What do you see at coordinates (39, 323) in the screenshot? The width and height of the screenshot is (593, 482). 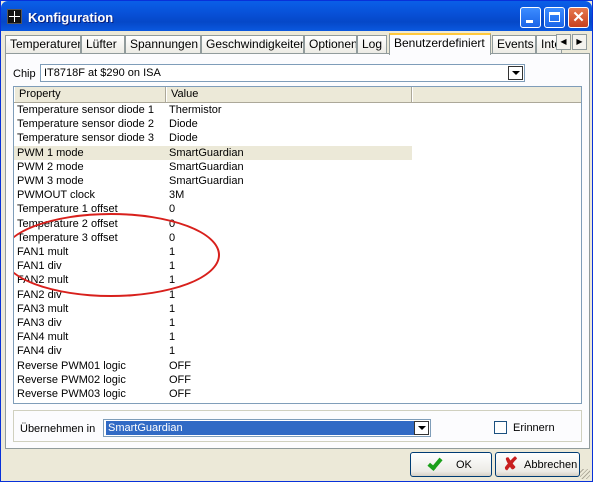 I see `property-cell: FAN3 div` at bounding box center [39, 323].